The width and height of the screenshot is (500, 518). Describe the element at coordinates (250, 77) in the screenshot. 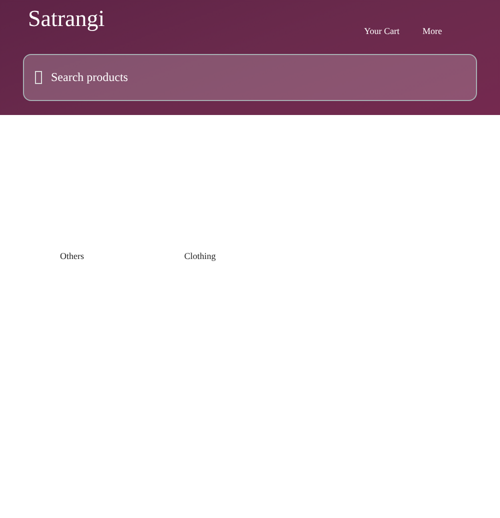

I see `search-field: Search products` at that location.